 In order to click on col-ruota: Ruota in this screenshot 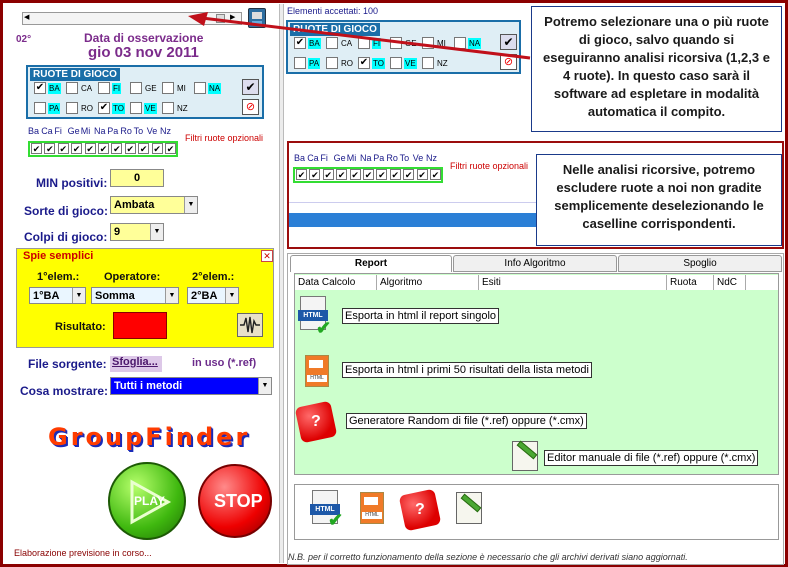, I will do `click(690, 282)`.